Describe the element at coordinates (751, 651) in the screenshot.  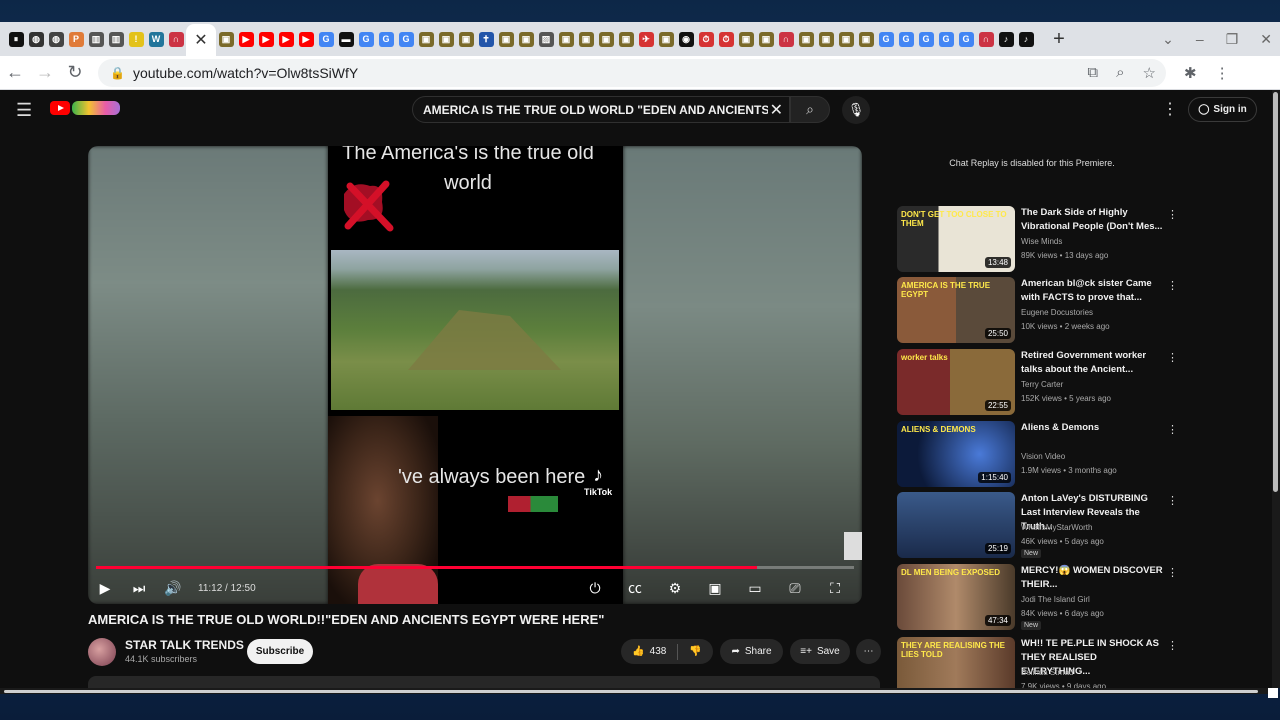
I see `share-button: ➦ Share` at that location.